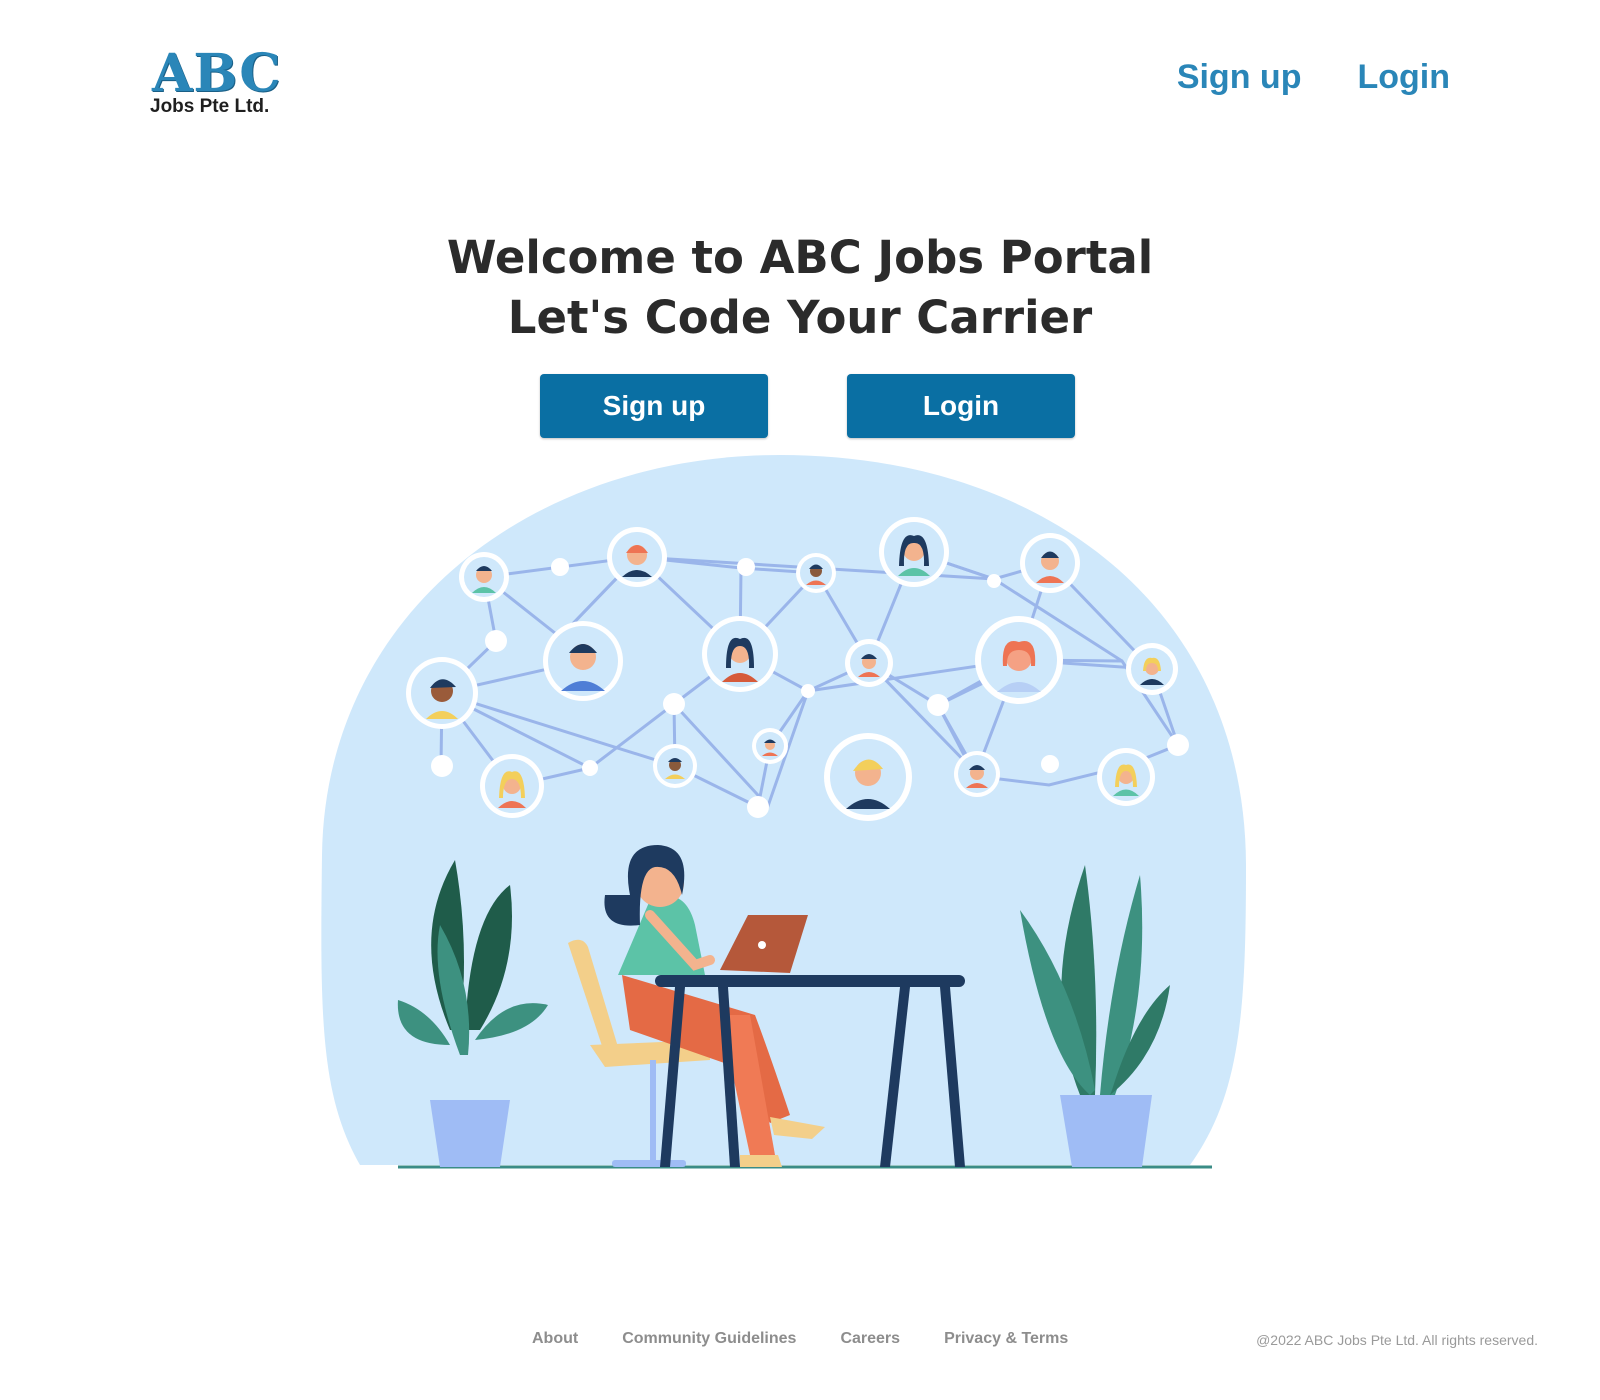  Describe the element at coordinates (800, 257) in the screenshot. I see `title-line-1: Welcome to ABC Jobs Portal` at that location.